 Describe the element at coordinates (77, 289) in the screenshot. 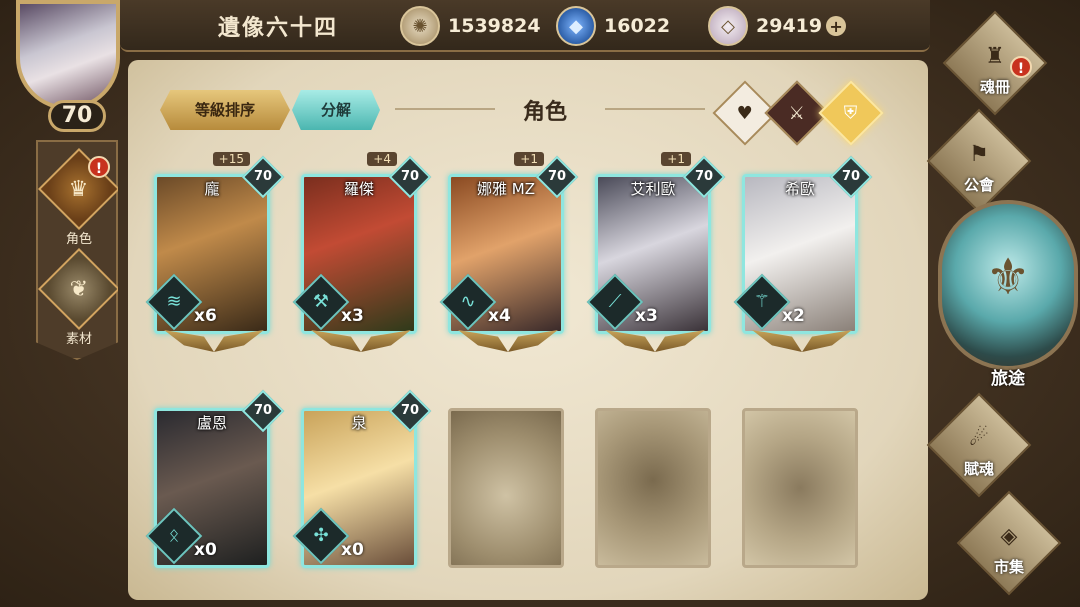

I see `material-icon: ❦` at that location.